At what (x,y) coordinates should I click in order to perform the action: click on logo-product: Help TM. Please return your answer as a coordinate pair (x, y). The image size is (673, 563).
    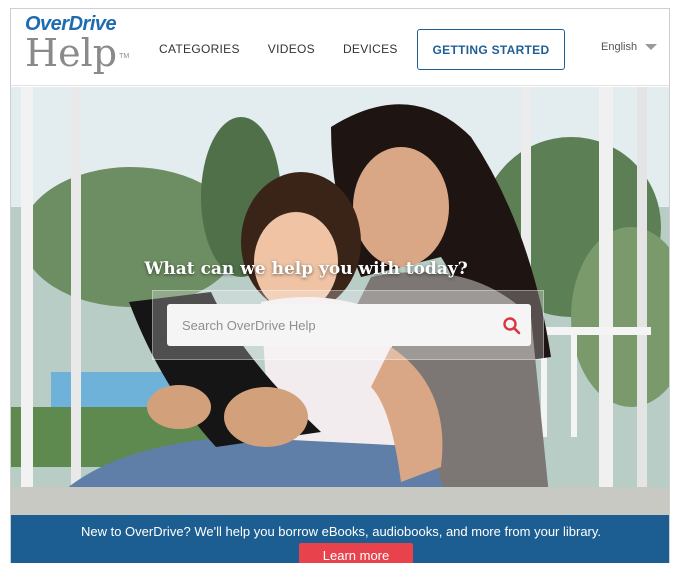
    Looking at the image, I should click on (77, 53).